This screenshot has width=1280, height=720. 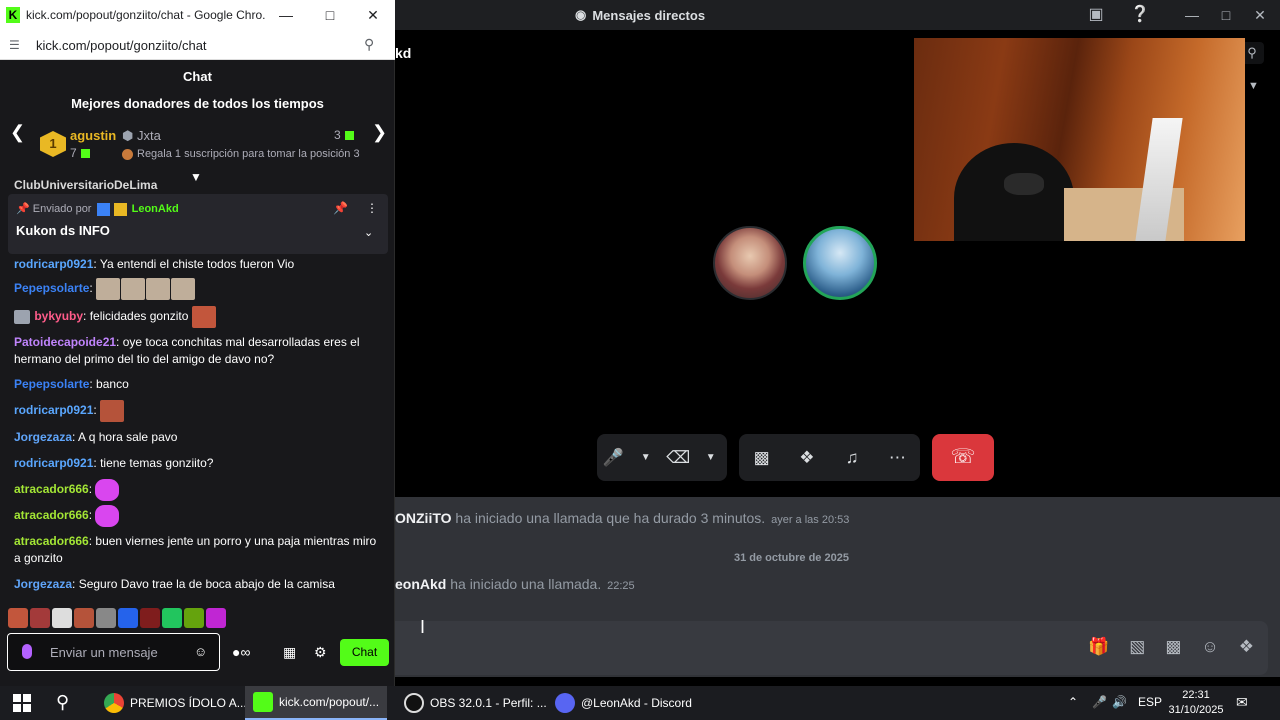 I want to click on more-options-icon: ⋯, so click(x=897, y=458).